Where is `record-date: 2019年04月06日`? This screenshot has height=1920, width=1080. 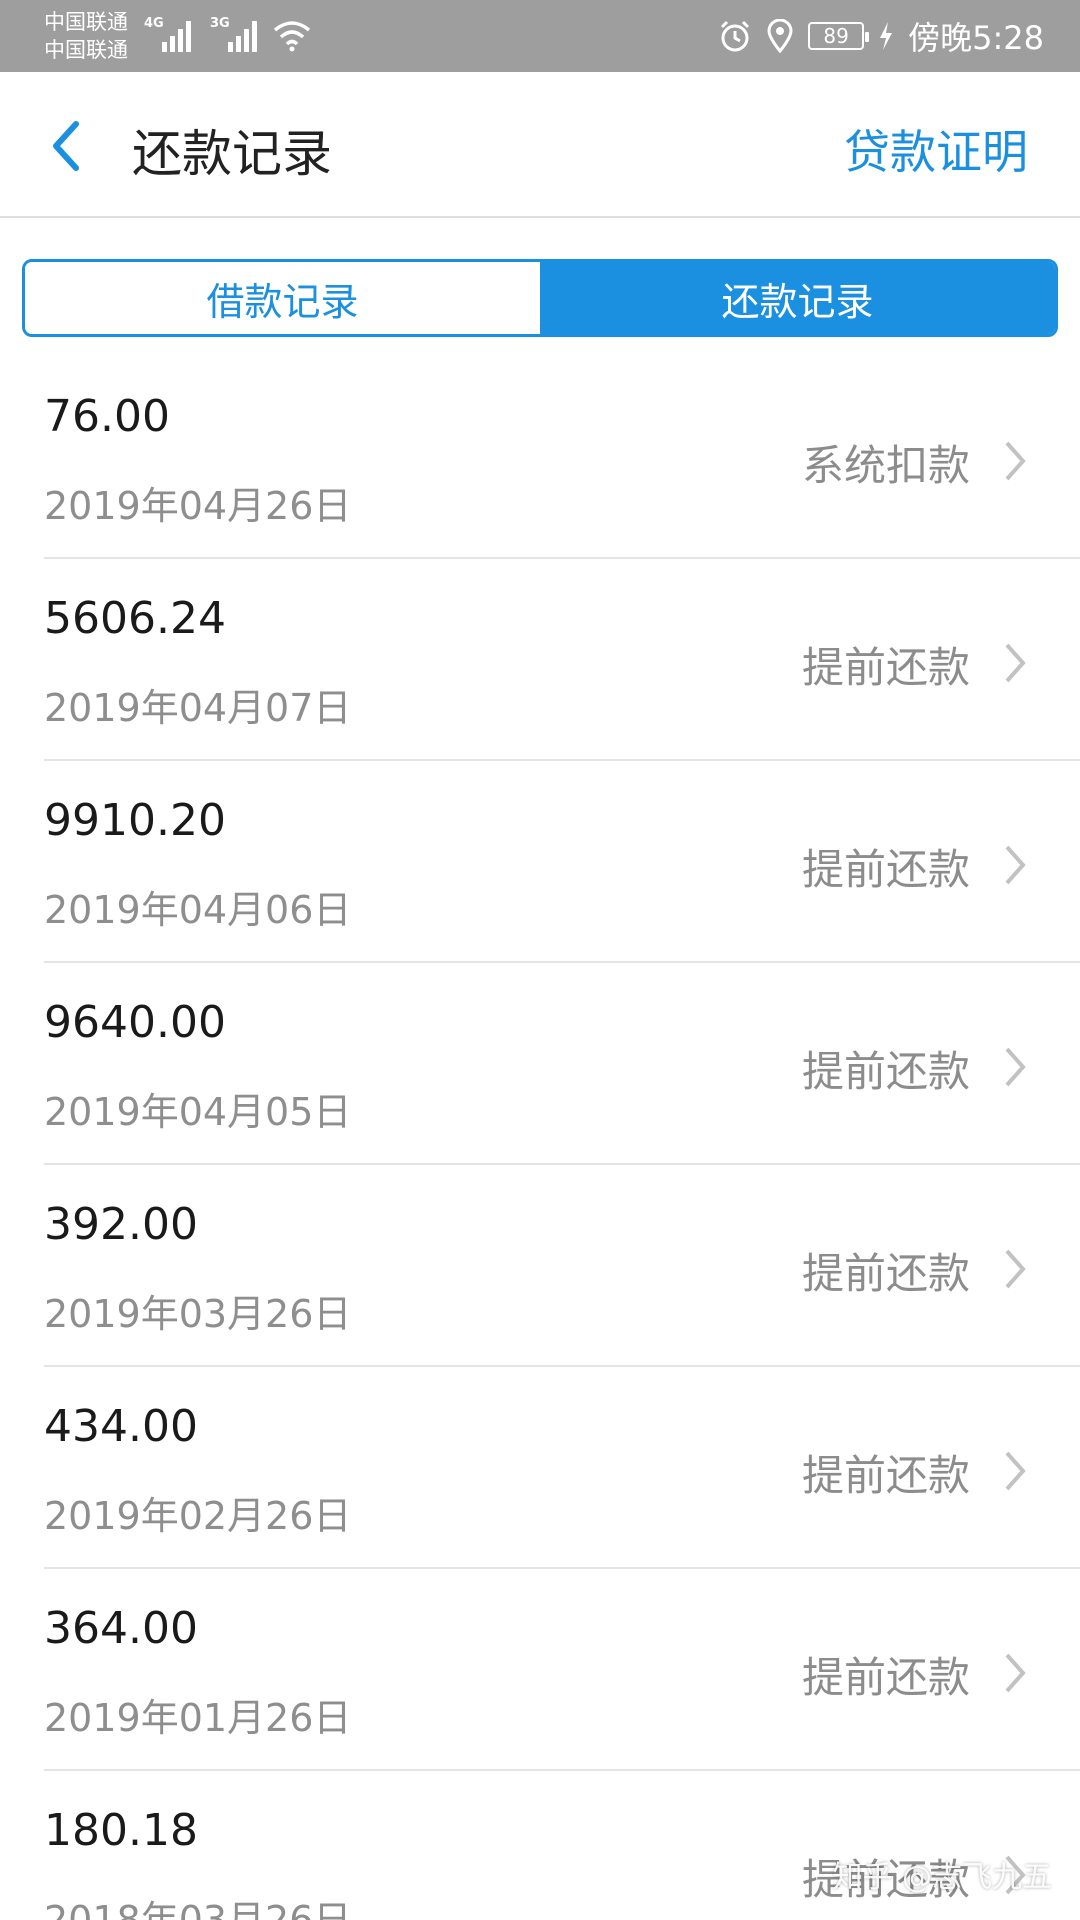 record-date: 2019年04月06日 is located at coordinates (198, 910).